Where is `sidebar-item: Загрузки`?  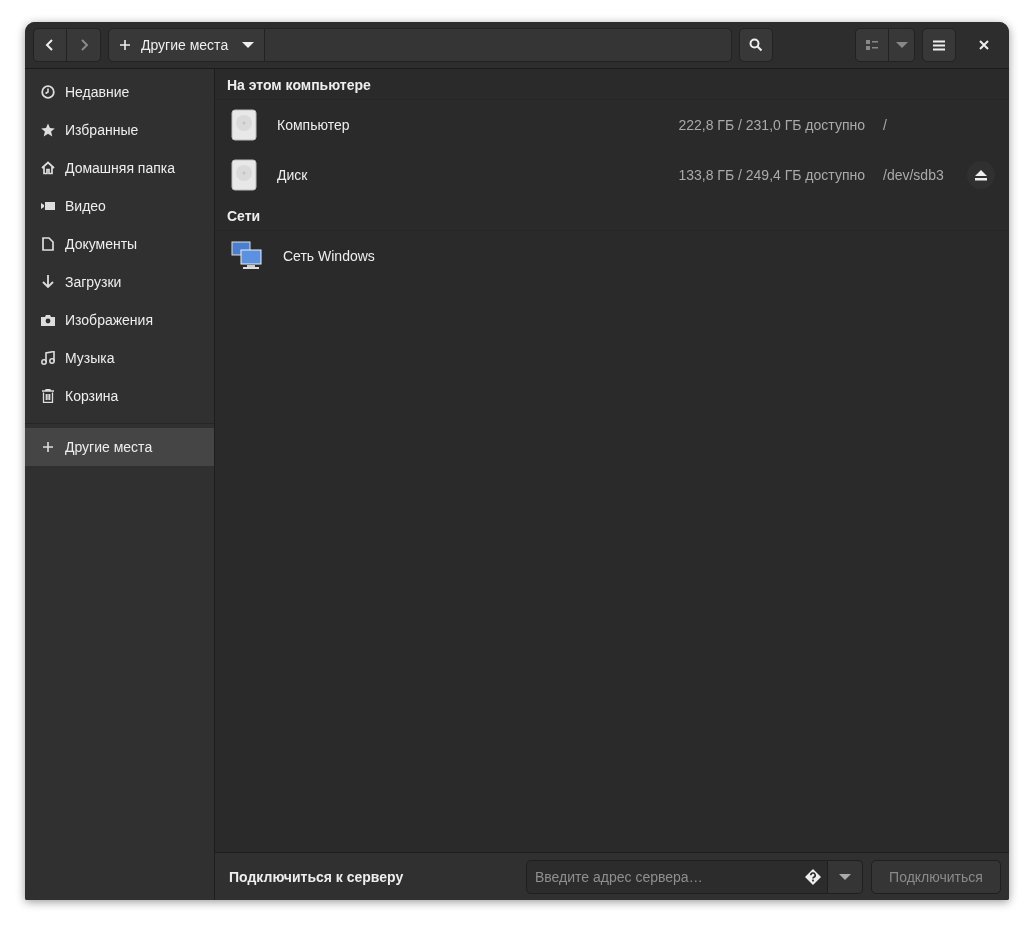
sidebar-item: Загрузки is located at coordinates (119, 282).